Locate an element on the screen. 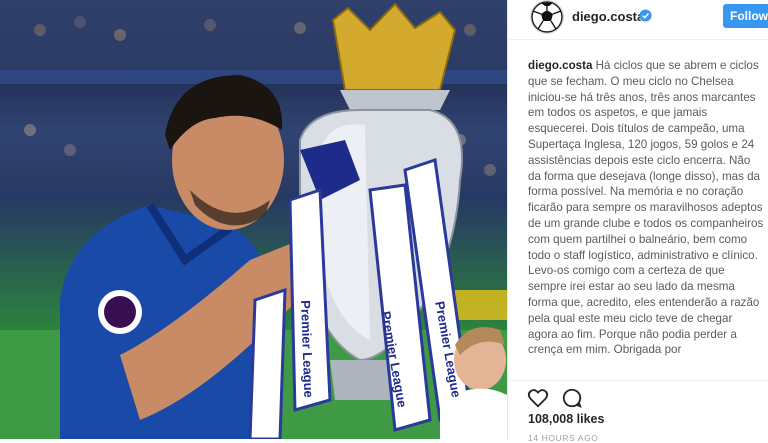  caption-username: diego.costa is located at coordinates (562, 65).